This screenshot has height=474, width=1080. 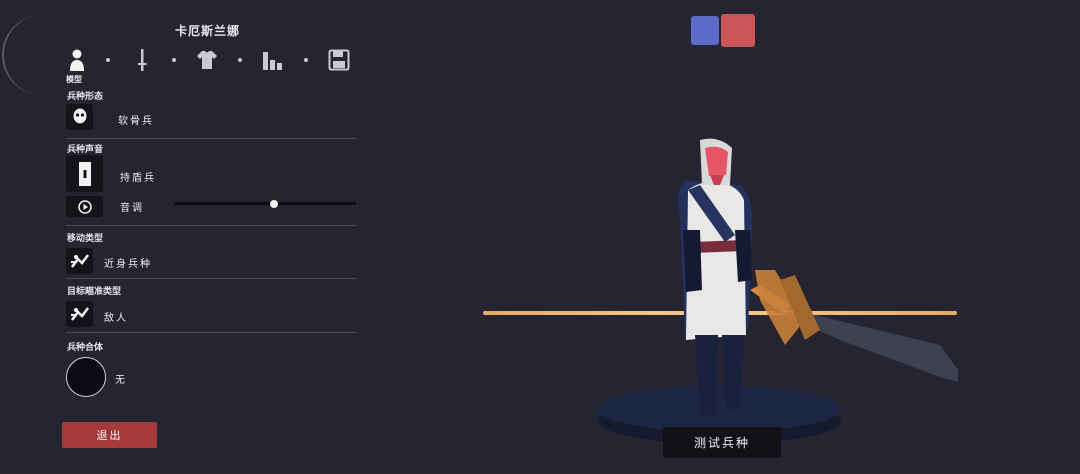 I want to click on mask-icon, so click(x=79, y=116).